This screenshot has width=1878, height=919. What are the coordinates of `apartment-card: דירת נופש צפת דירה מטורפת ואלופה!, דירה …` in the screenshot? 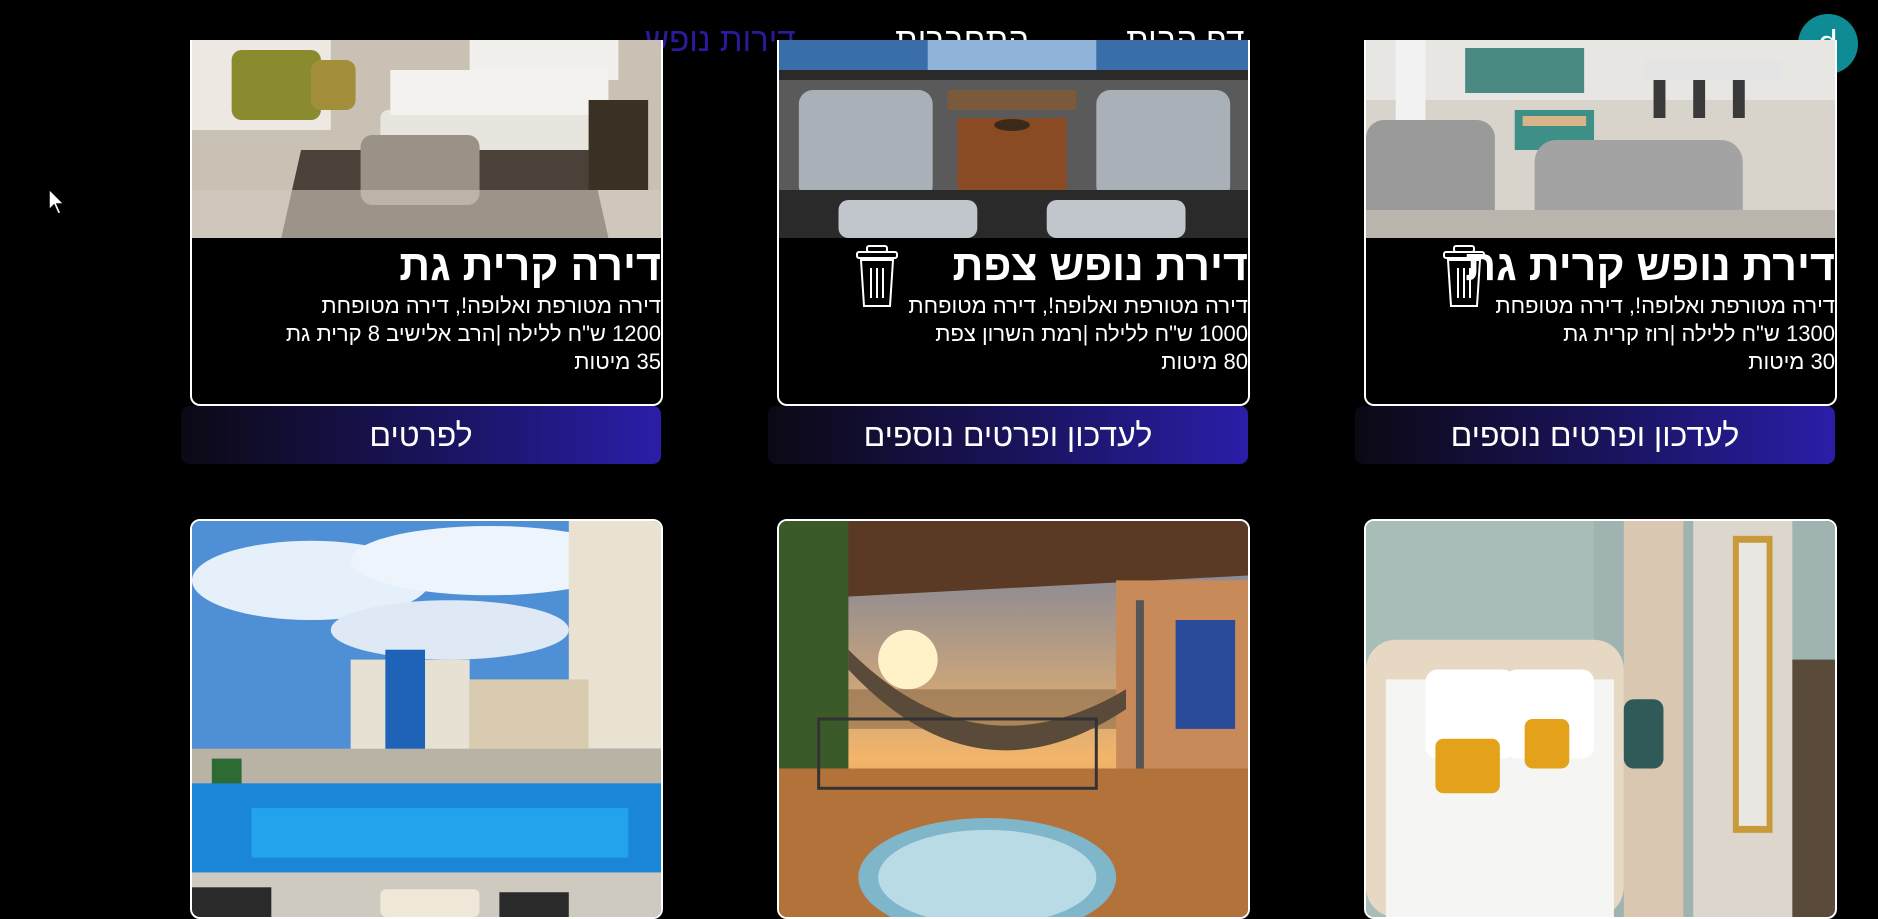 It's located at (1013, 223).